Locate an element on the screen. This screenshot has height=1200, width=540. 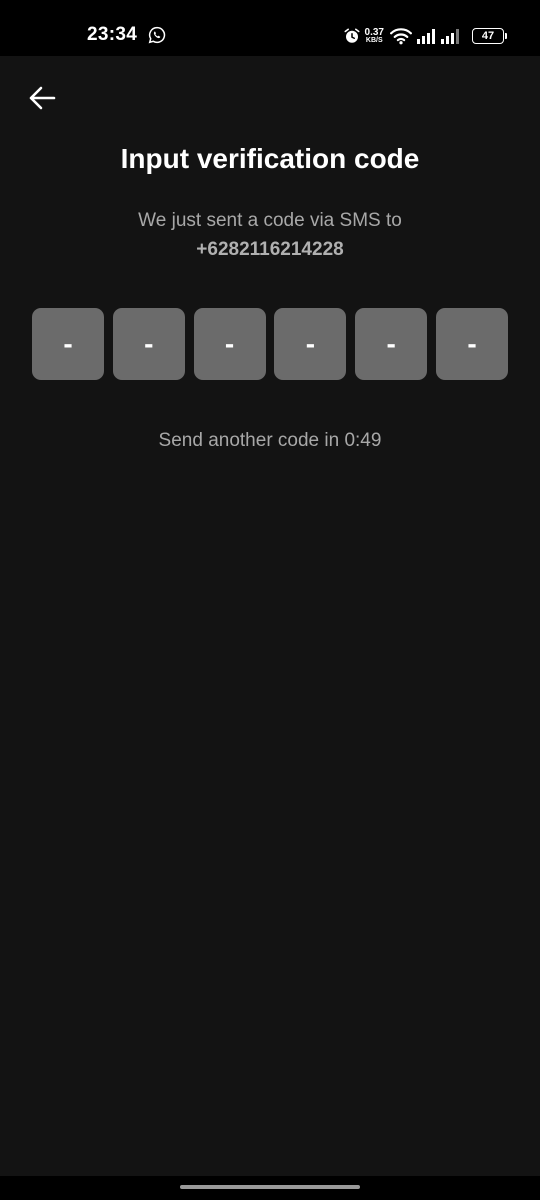
back-button is located at coordinates (42, 98).